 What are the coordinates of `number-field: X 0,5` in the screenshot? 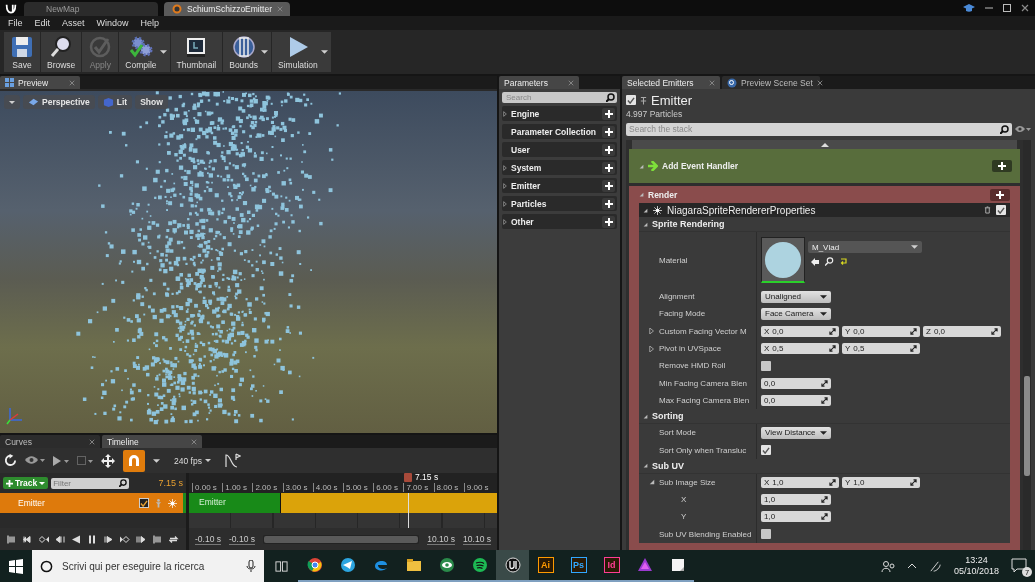 It's located at (800, 349).